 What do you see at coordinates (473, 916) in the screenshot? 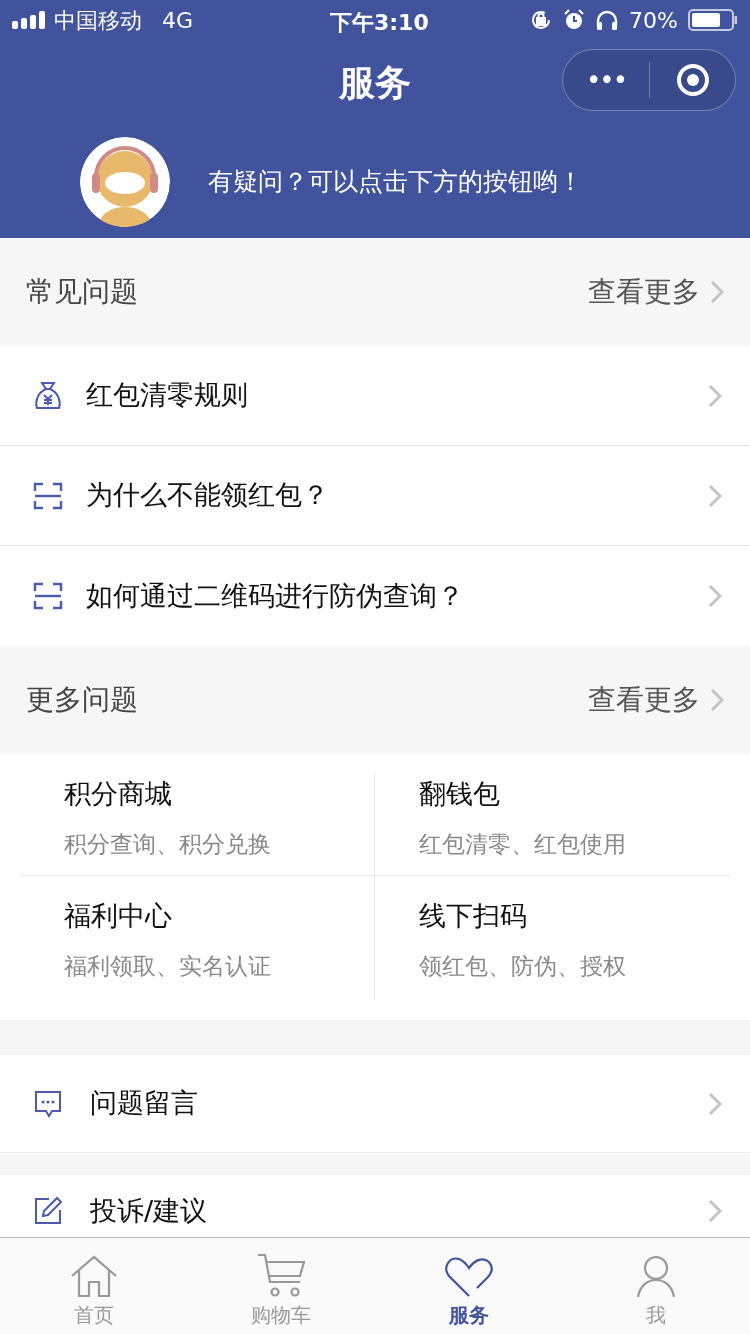
I see `card-title: 线下扫码` at bounding box center [473, 916].